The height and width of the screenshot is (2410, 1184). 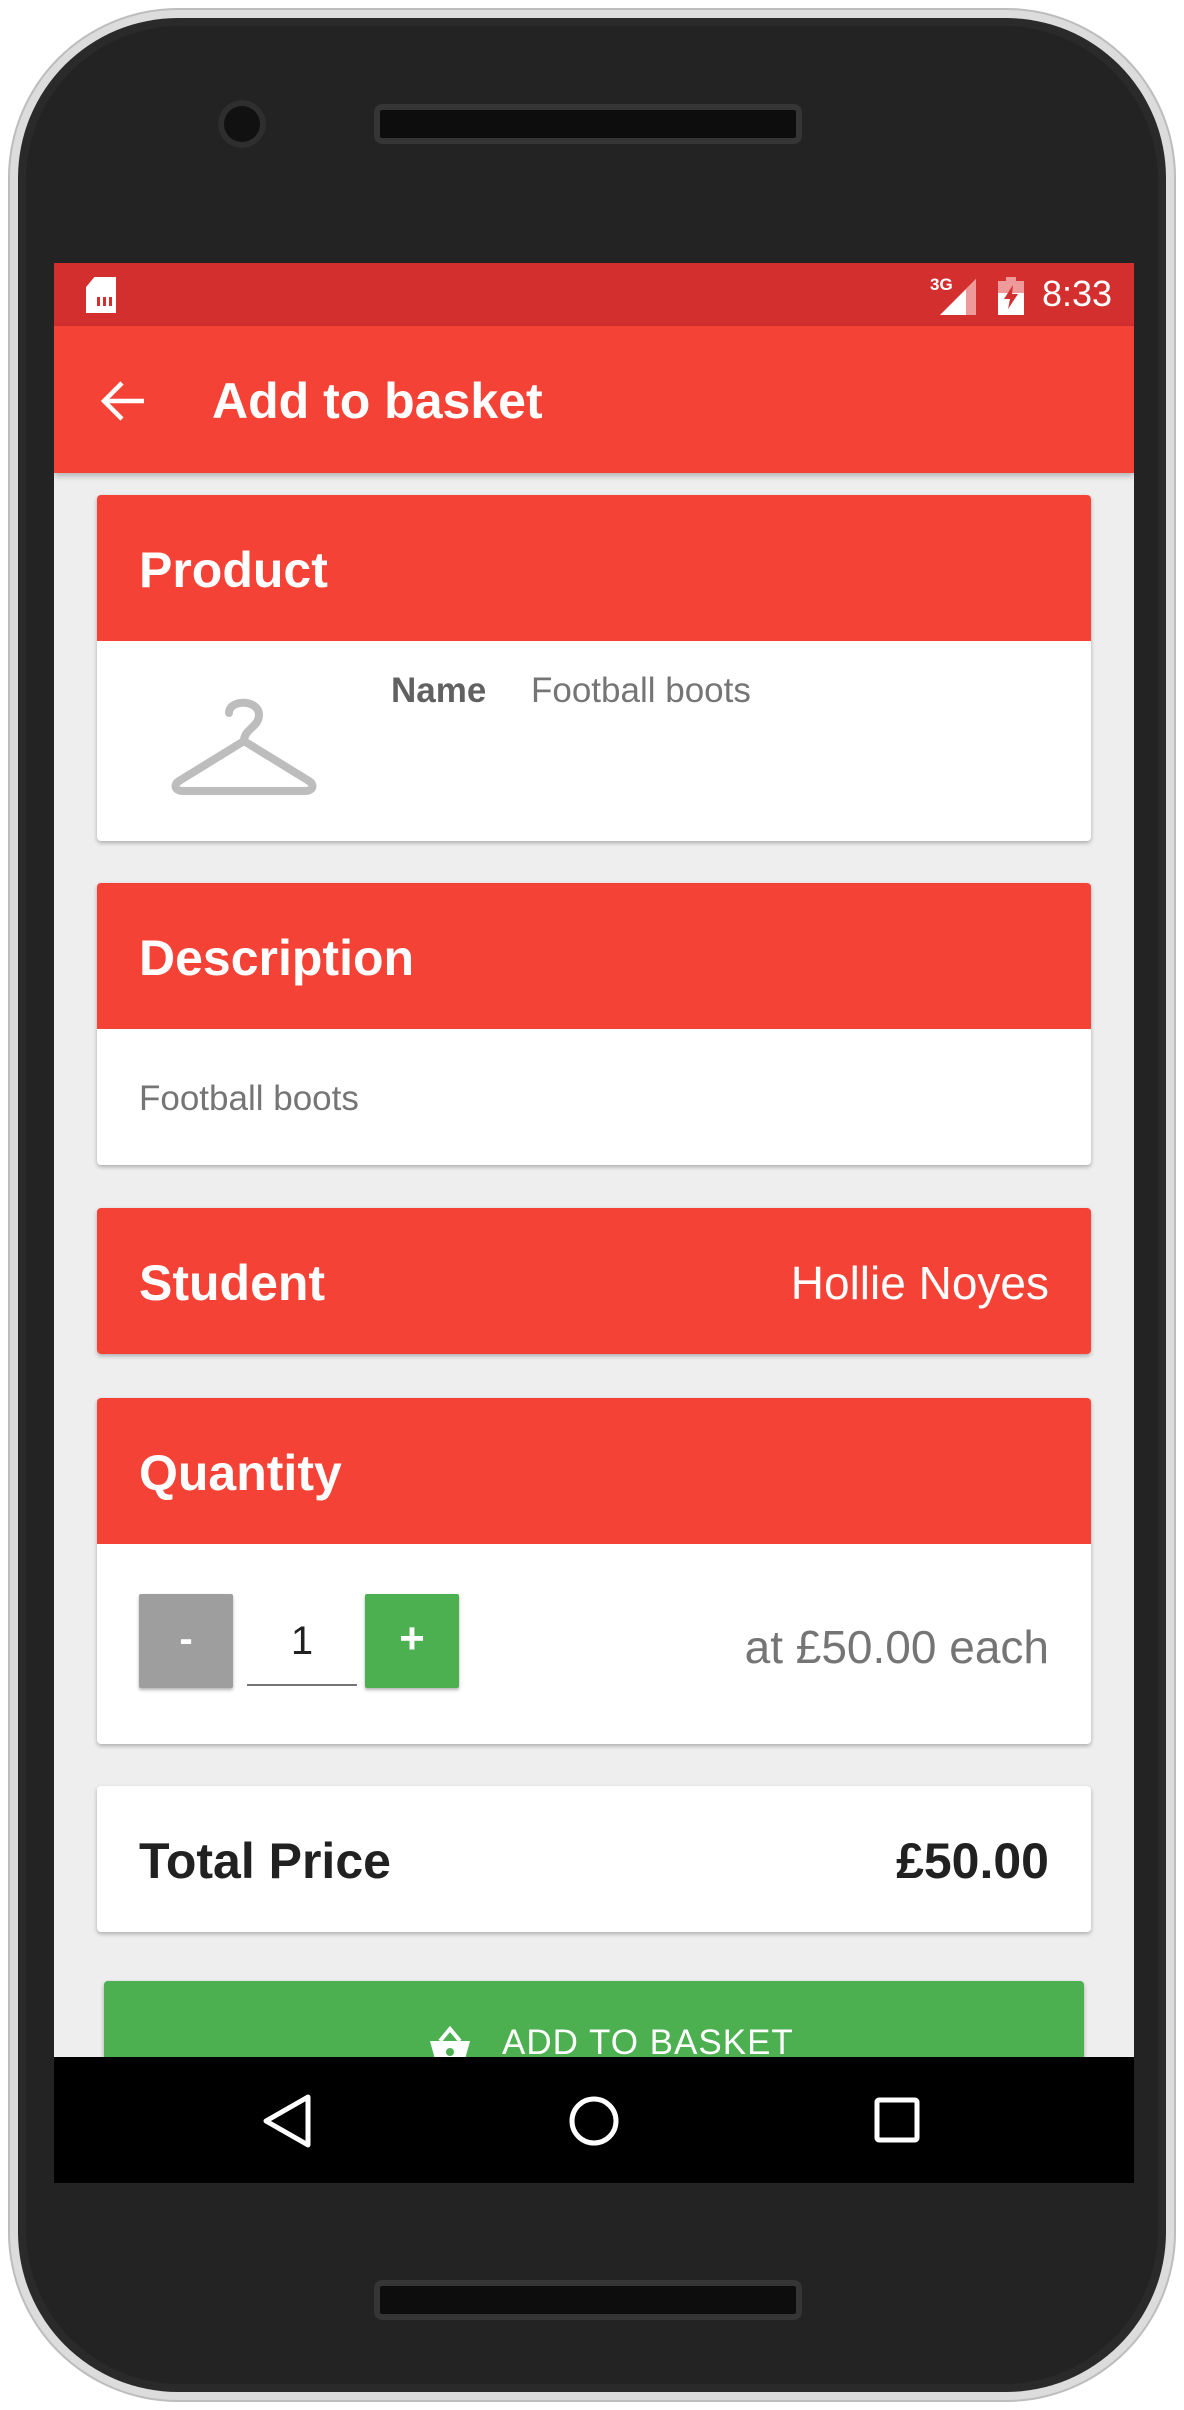 What do you see at coordinates (240, 1473) in the screenshot?
I see `quantity-card-title: Quantity` at bounding box center [240, 1473].